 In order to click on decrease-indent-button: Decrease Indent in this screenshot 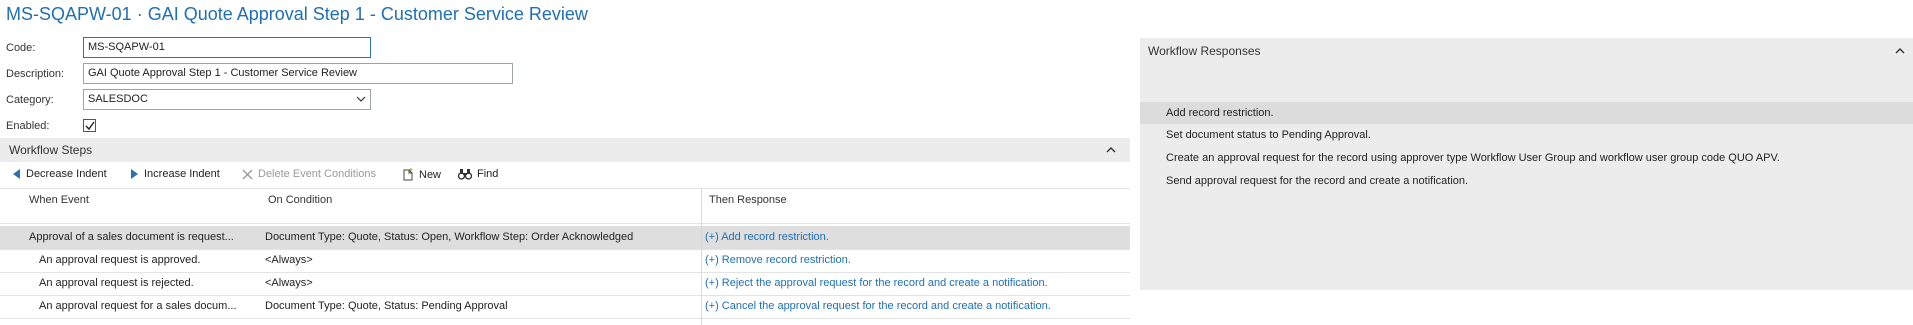, I will do `click(59, 174)`.